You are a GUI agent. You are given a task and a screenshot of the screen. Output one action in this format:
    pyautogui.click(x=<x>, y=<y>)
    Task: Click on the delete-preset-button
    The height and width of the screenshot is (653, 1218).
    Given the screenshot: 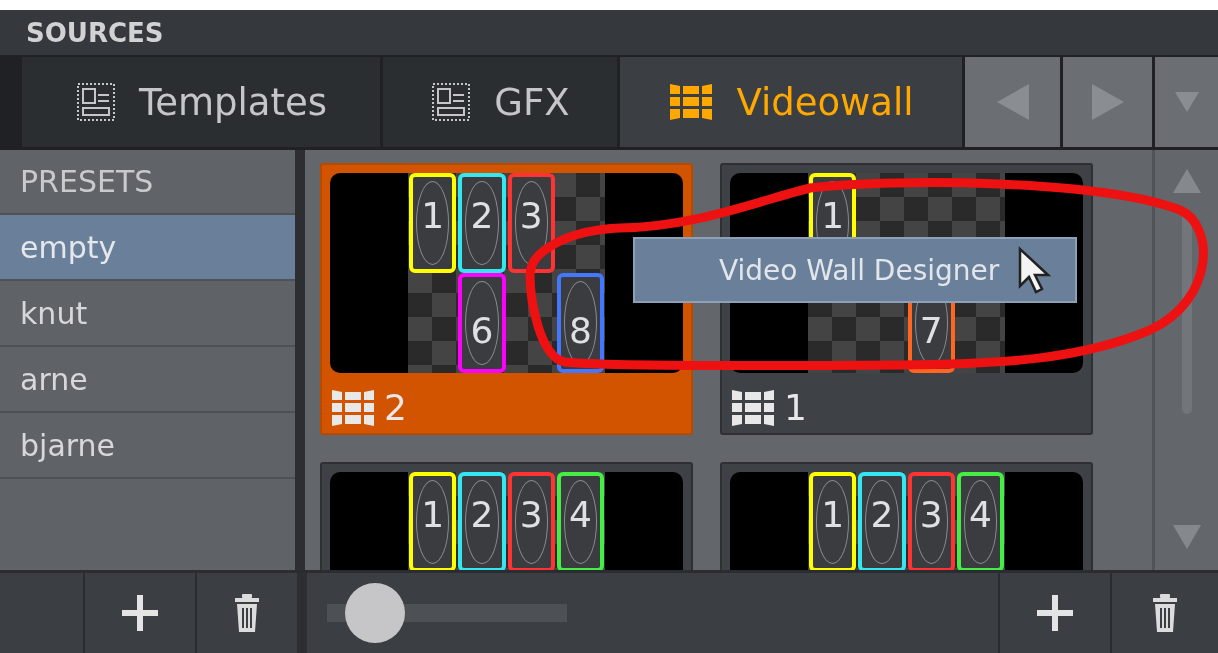 What is the action you would take?
    pyautogui.click(x=251, y=613)
    